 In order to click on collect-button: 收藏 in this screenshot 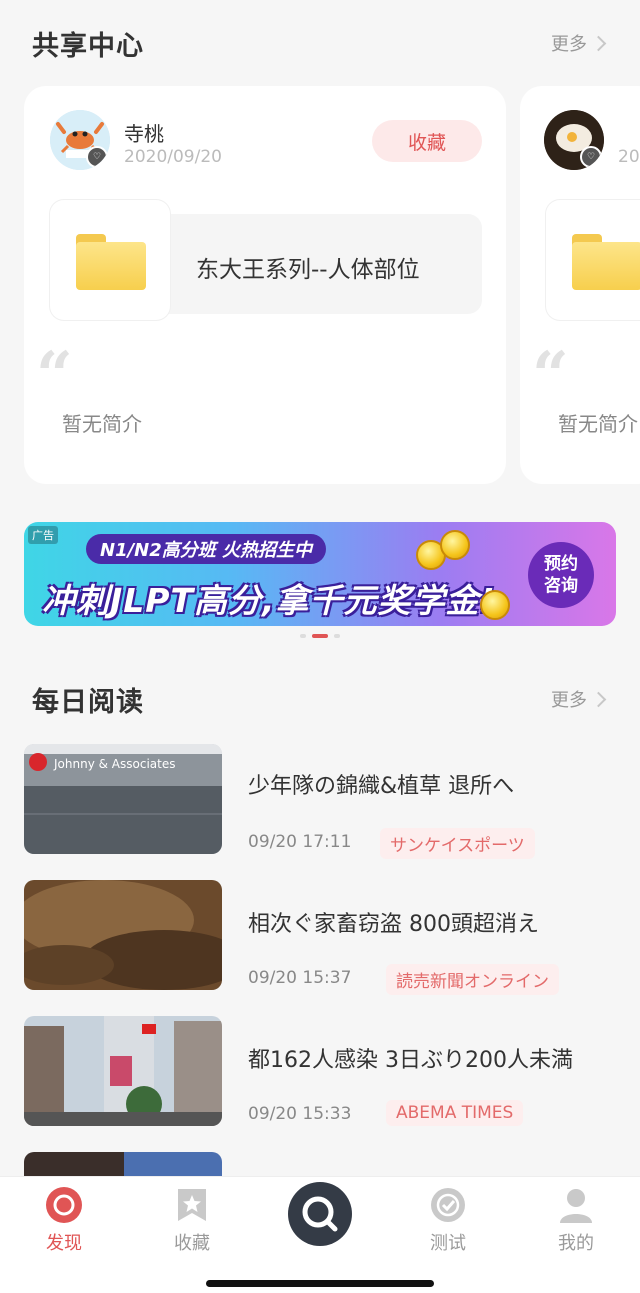, I will do `click(427, 141)`.